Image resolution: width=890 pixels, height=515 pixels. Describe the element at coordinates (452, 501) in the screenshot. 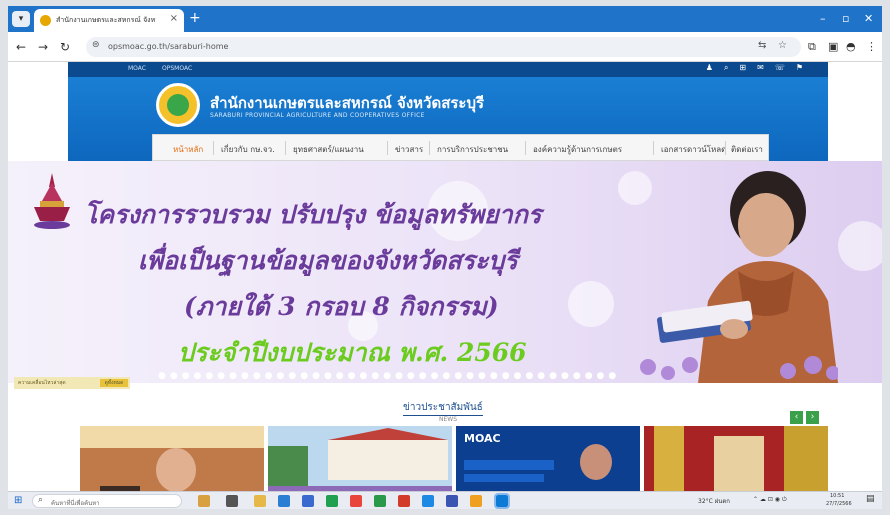

I see `teams-icon` at that location.